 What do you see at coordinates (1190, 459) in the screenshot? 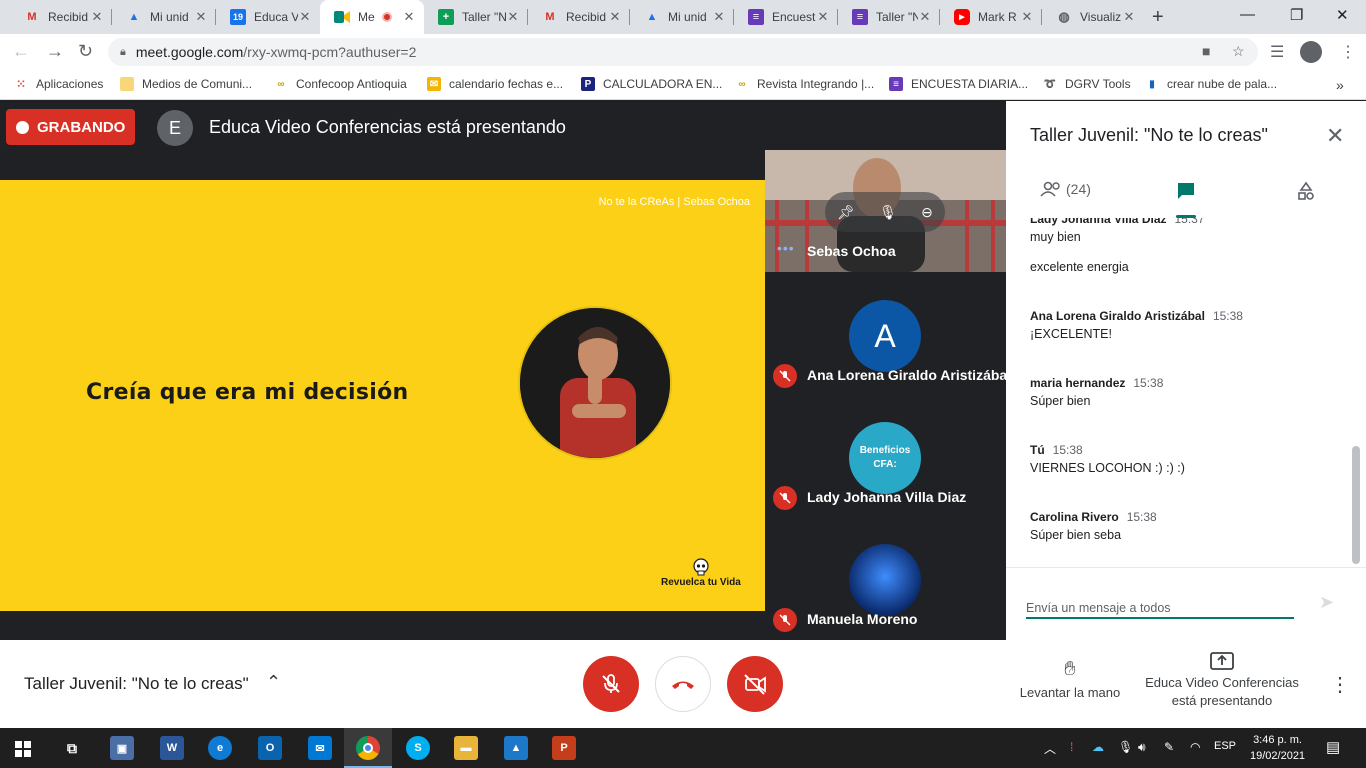
I see `chat-message: Tú 15:38 VIERNES LOCOHON :) :) :)` at bounding box center [1190, 459].